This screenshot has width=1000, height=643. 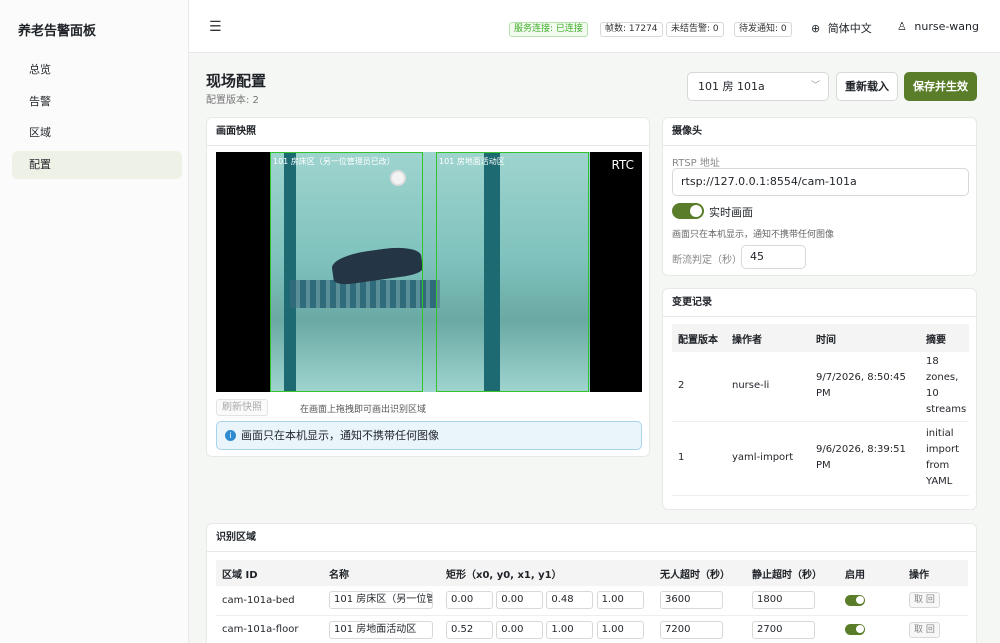 What do you see at coordinates (340, 435) in the screenshot?
I see `privacy-info-text: 画面只在本机显示，通知不携带任何图像` at bounding box center [340, 435].